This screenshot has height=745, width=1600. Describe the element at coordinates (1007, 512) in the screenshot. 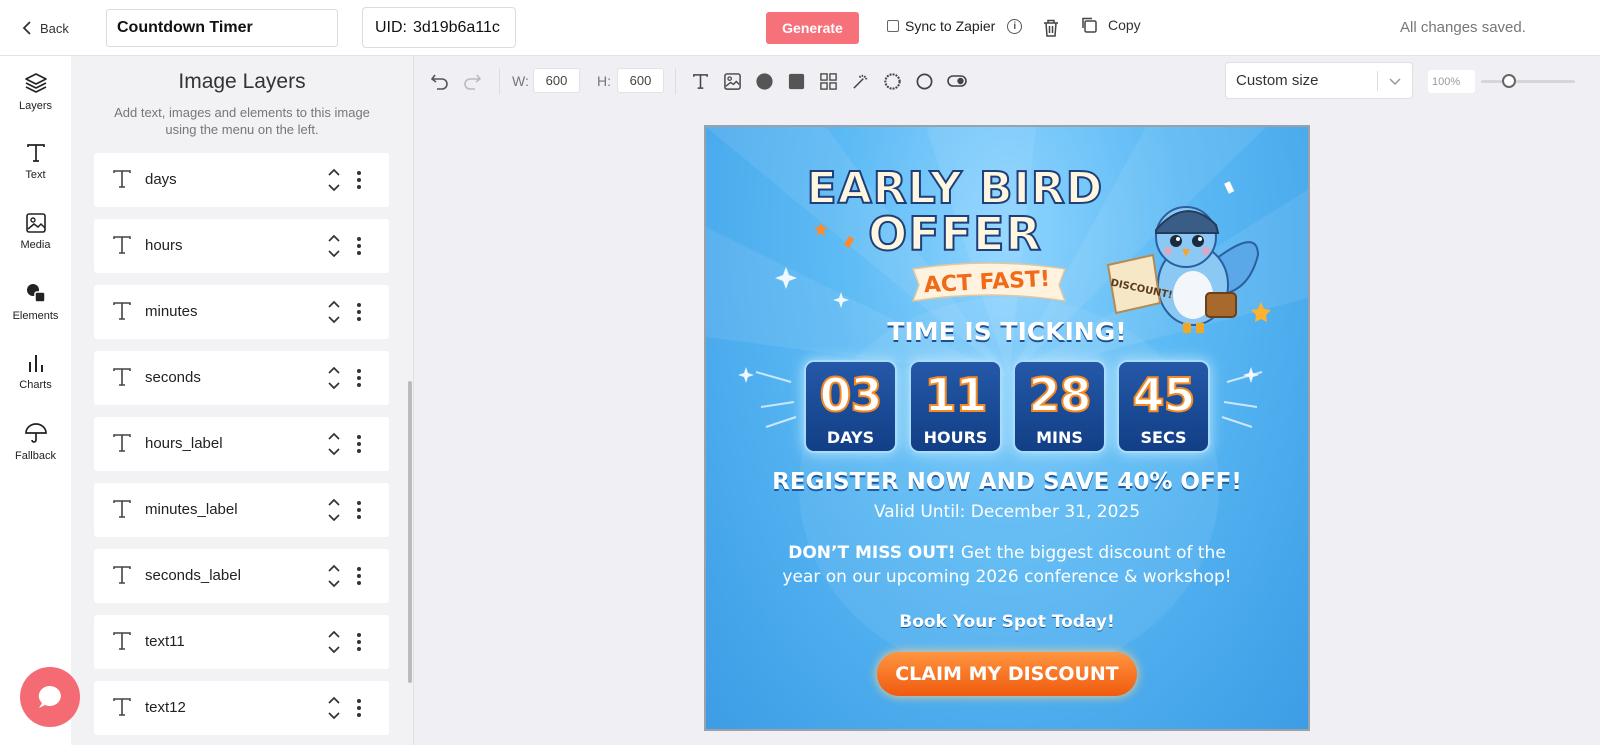

I see `valid-until: Valid Until: December 31, 2025` at that location.